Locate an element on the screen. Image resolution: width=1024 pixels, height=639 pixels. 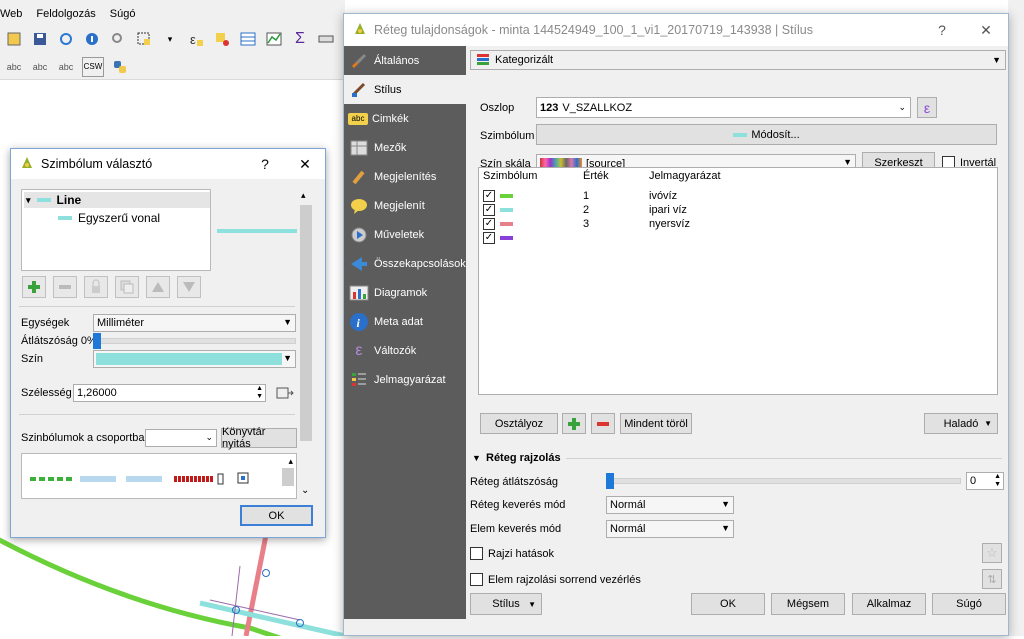
python-icon is located at coordinates (120, 67).